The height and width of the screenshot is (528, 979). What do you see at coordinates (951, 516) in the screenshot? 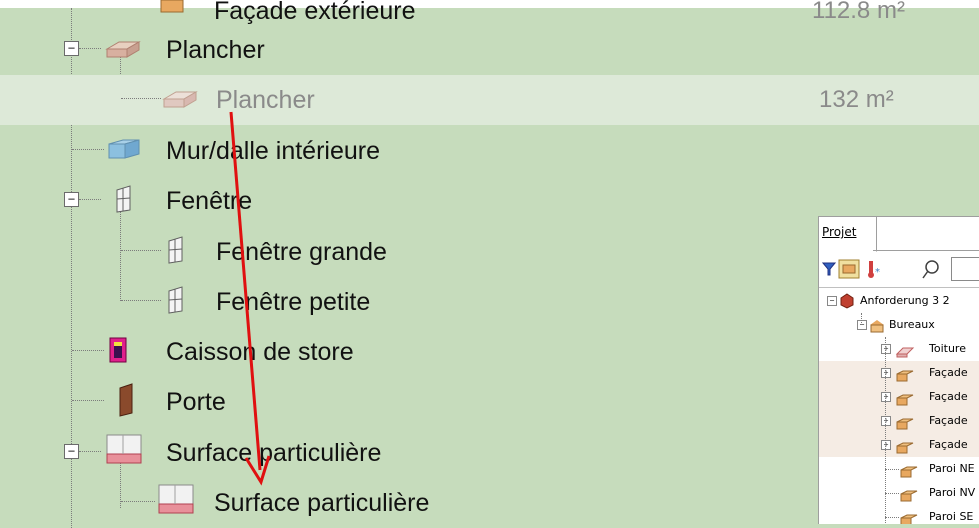
I see `tree-label: Paroi SE` at bounding box center [951, 516].